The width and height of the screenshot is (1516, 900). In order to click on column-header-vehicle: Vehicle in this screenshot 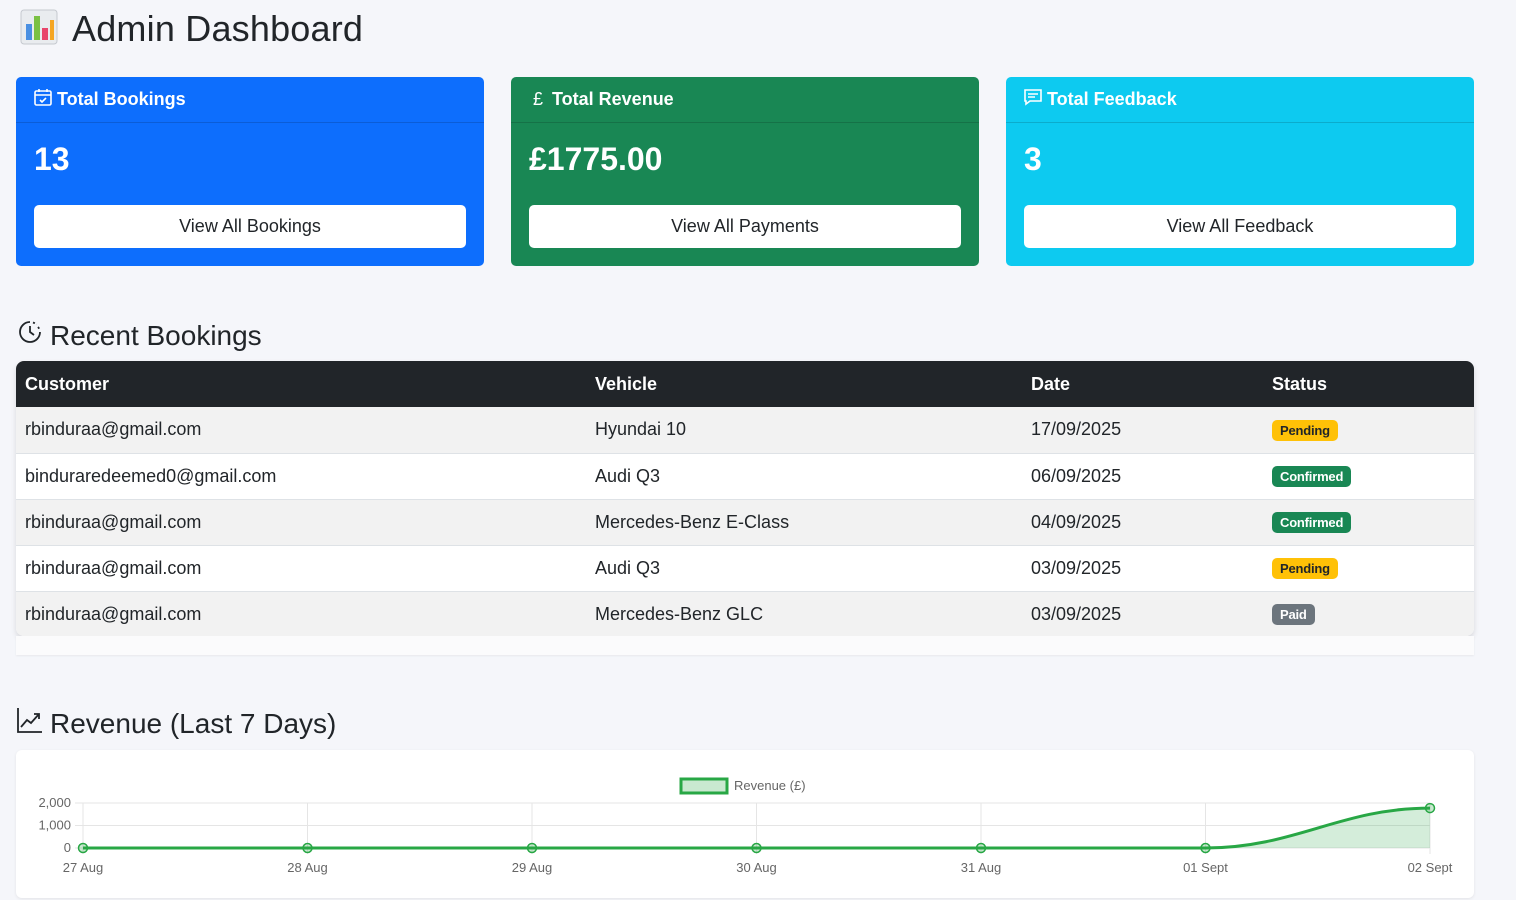, I will do `click(626, 383)`.